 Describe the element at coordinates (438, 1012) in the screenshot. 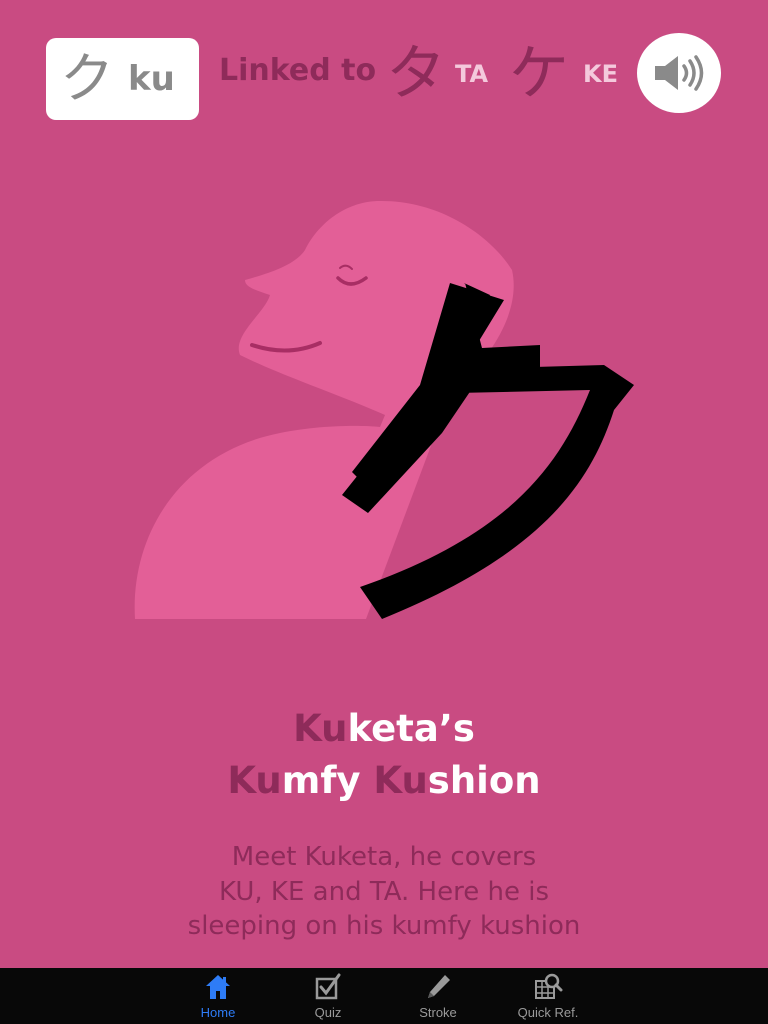

I see `tab-label-stroke: Stroke` at that location.